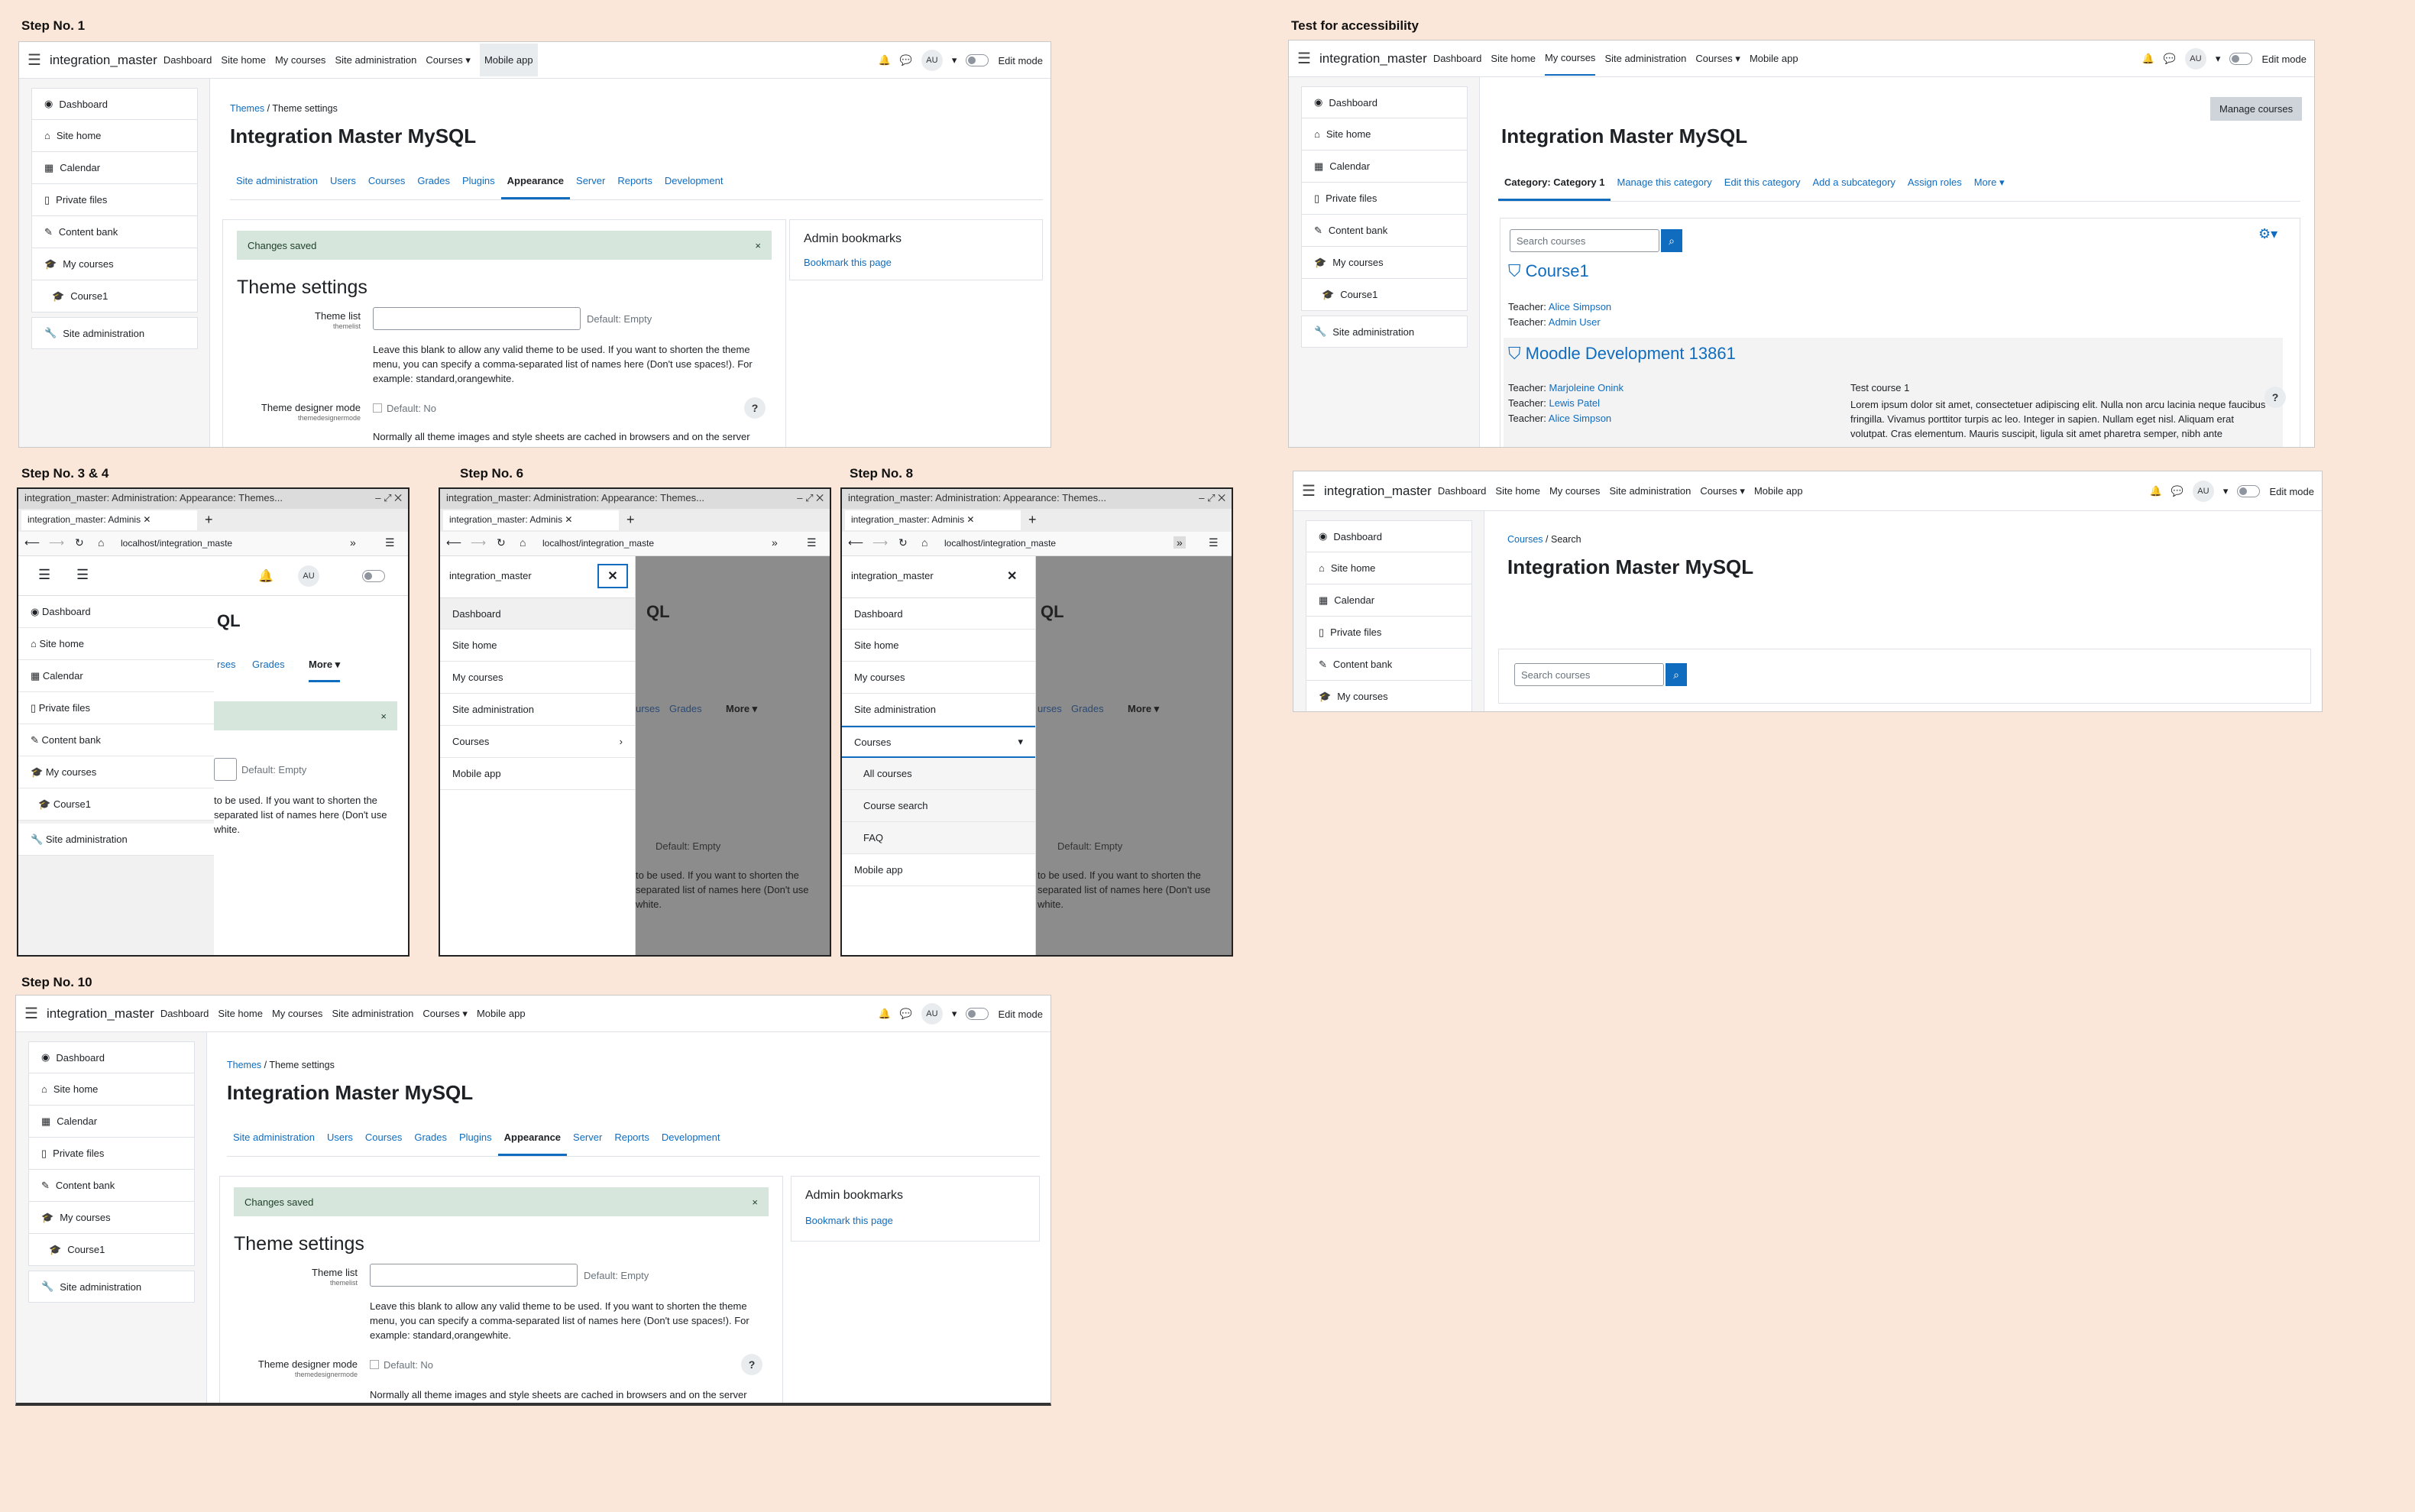 The width and height of the screenshot is (2415, 1512). I want to click on window-controls: – ⤢ ✕, so click(1212, 498).